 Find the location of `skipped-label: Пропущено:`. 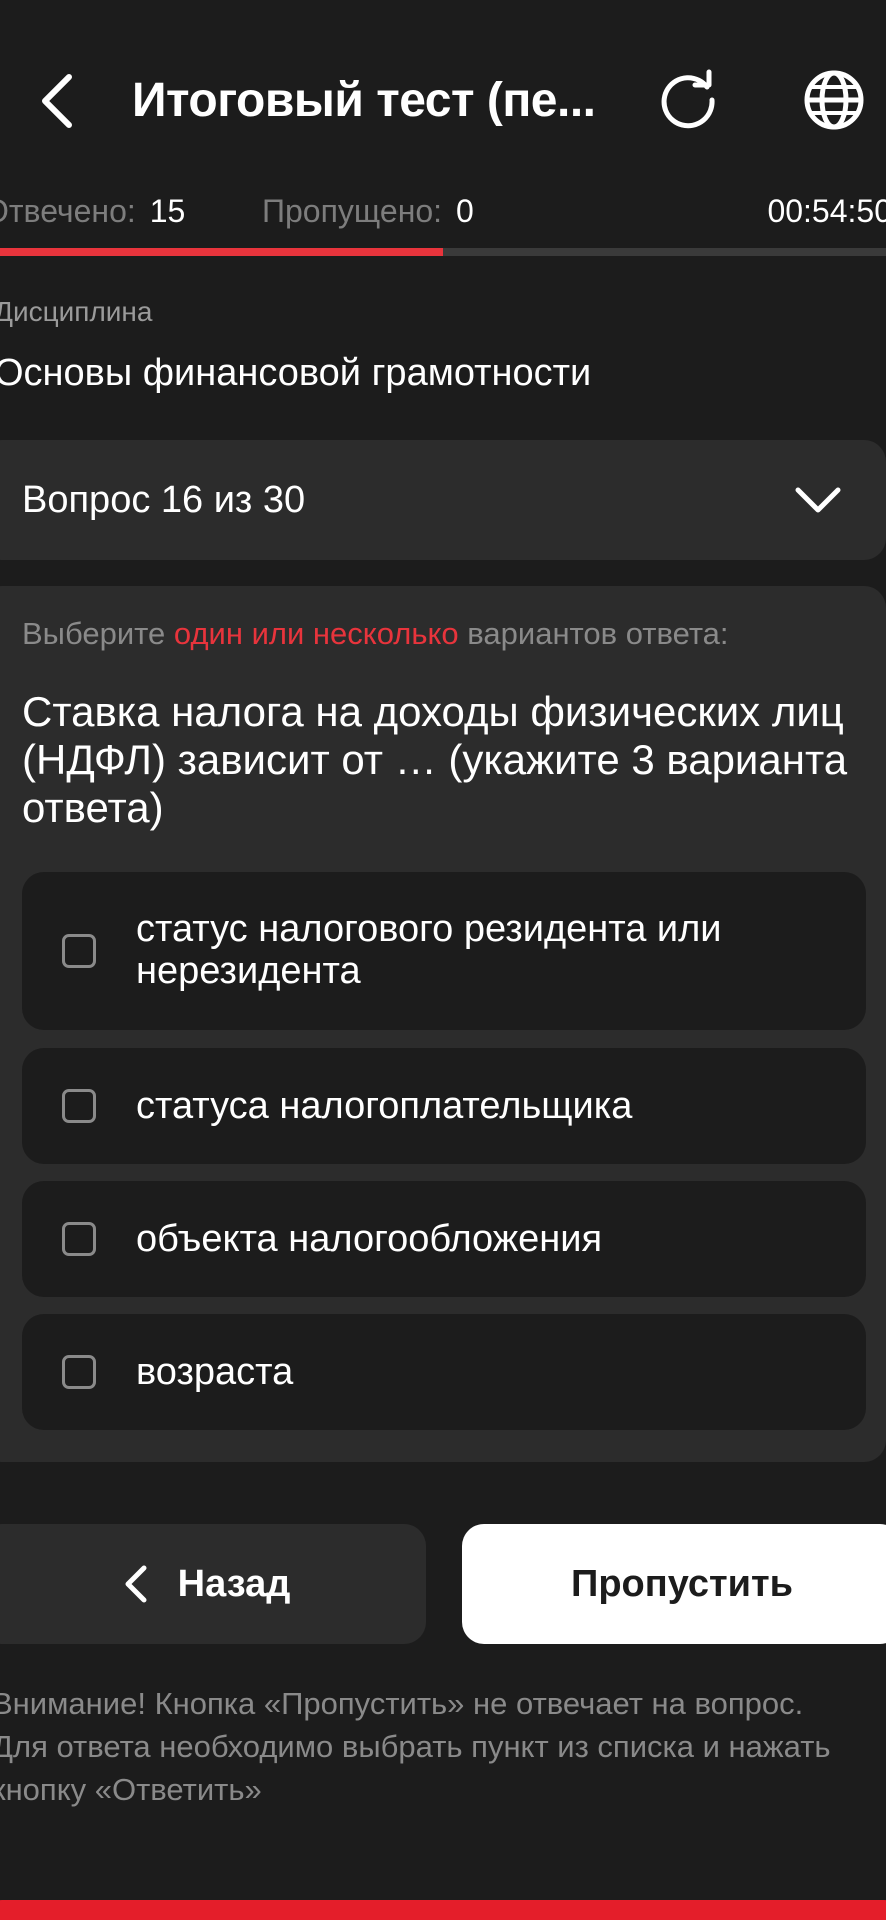

skipped-label: Пропущено: is located at coordinates (352, 211).